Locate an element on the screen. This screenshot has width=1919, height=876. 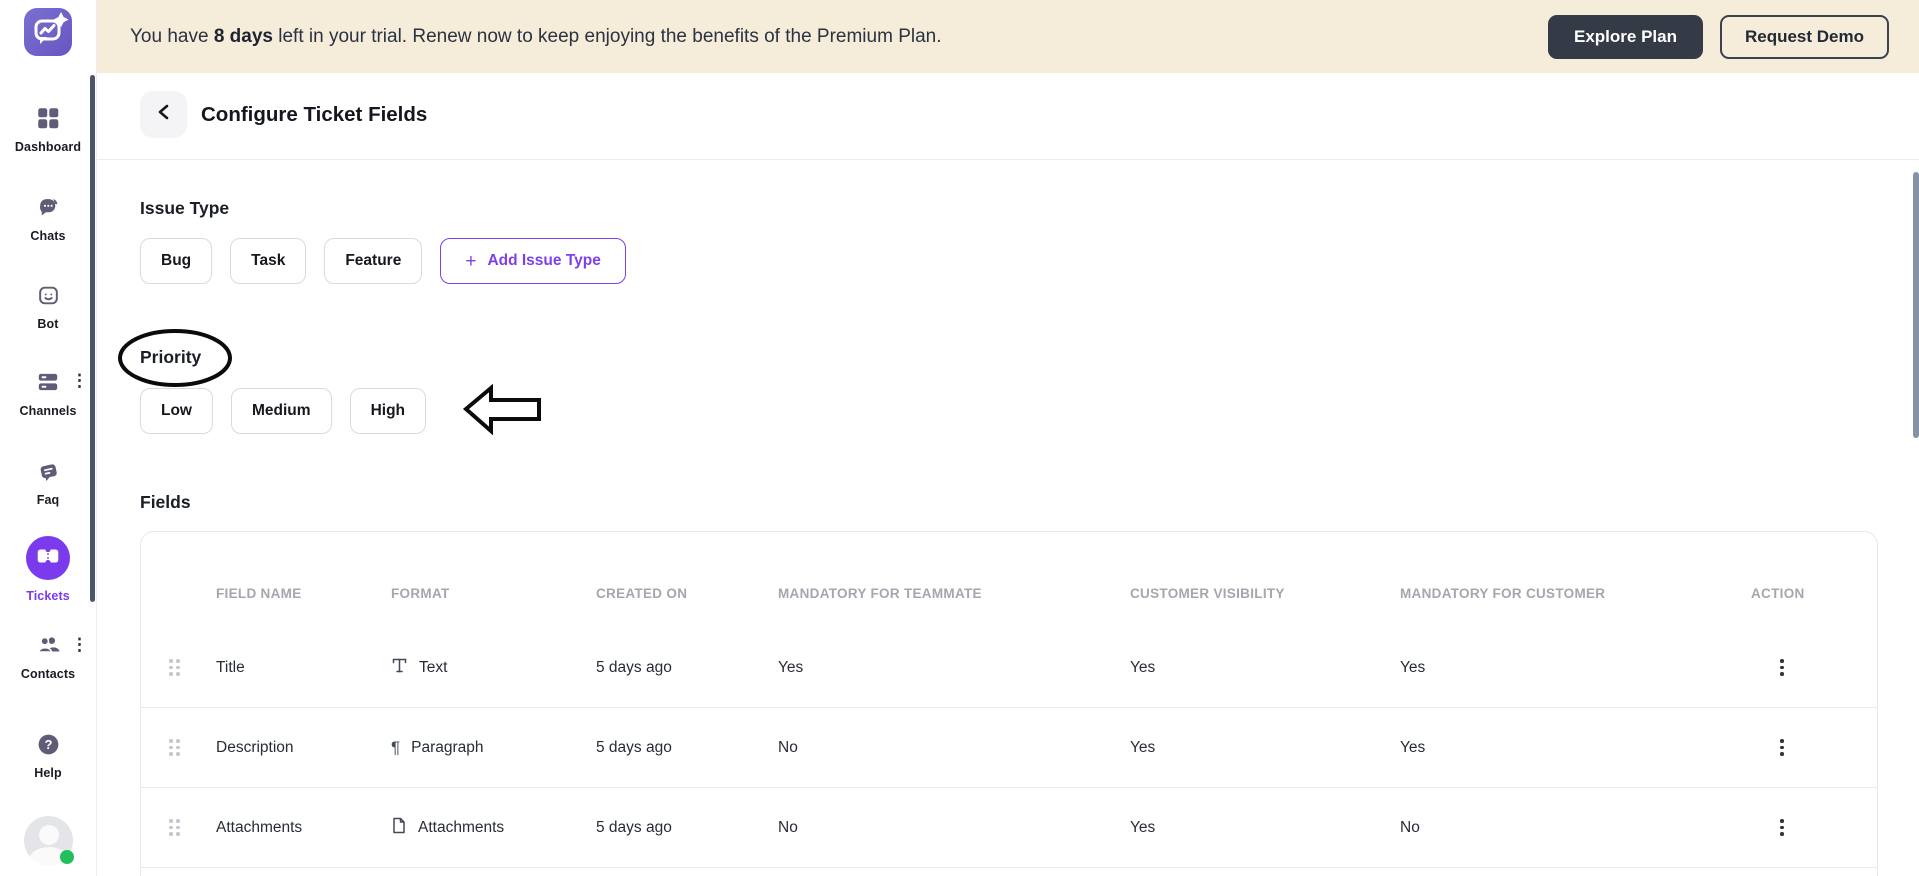
add-issue-type-button: + Add Issue Type is located at coordinates (533, 261).